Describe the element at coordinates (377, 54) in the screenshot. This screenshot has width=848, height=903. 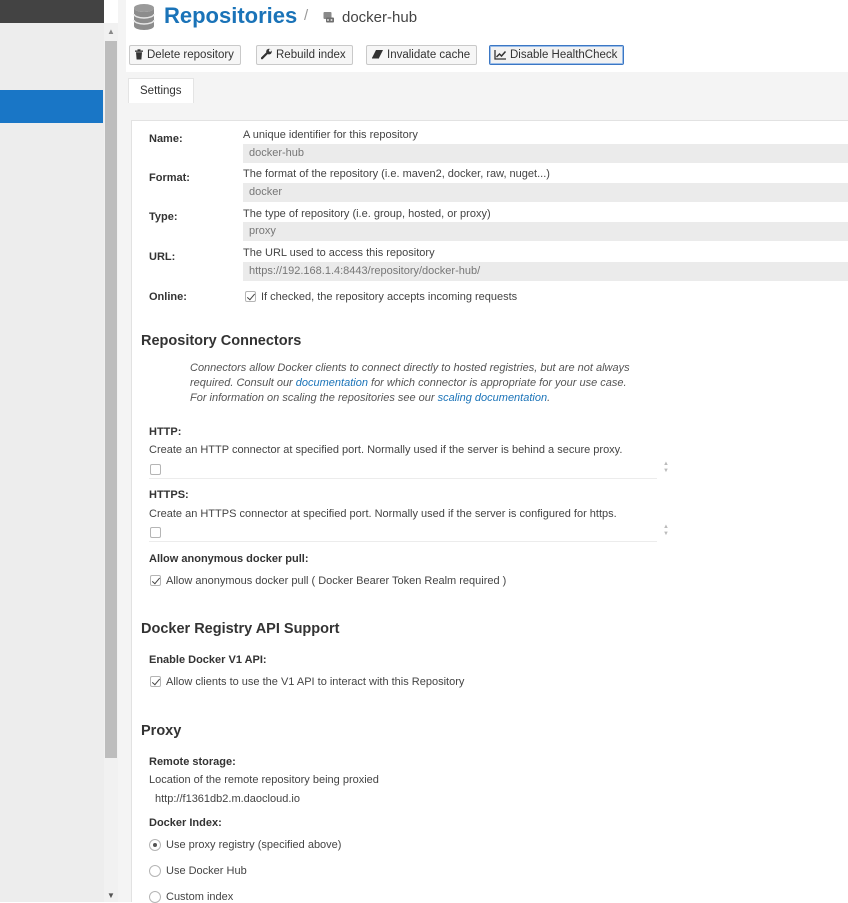
I see `eraser-icon` at that location.